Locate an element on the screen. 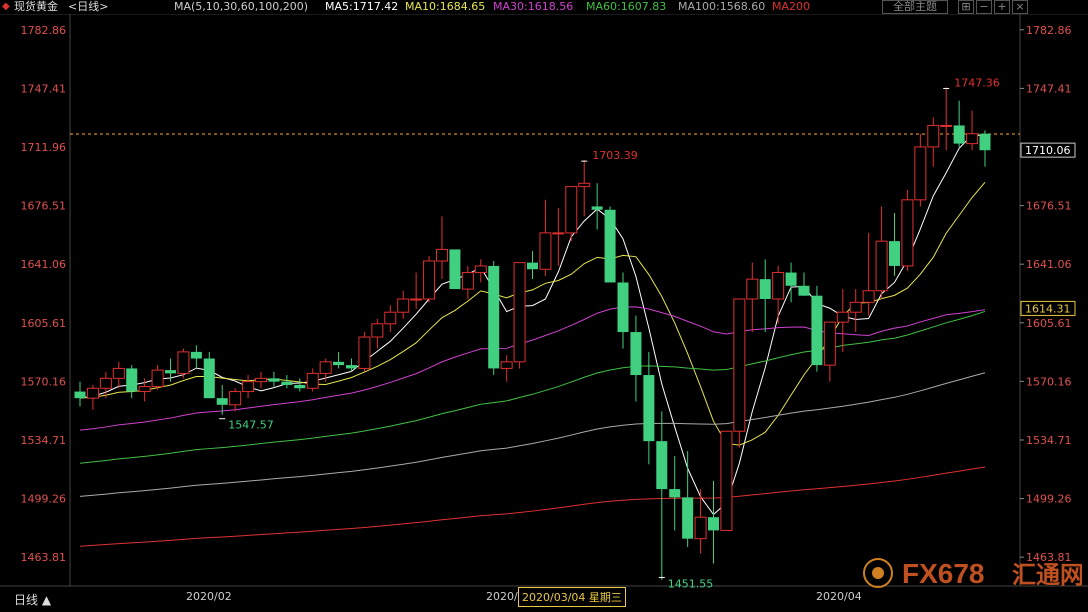 This screenshot has height=612, width=1088. period-switch: 日线 ▲ is located at coordinates (32, 599).